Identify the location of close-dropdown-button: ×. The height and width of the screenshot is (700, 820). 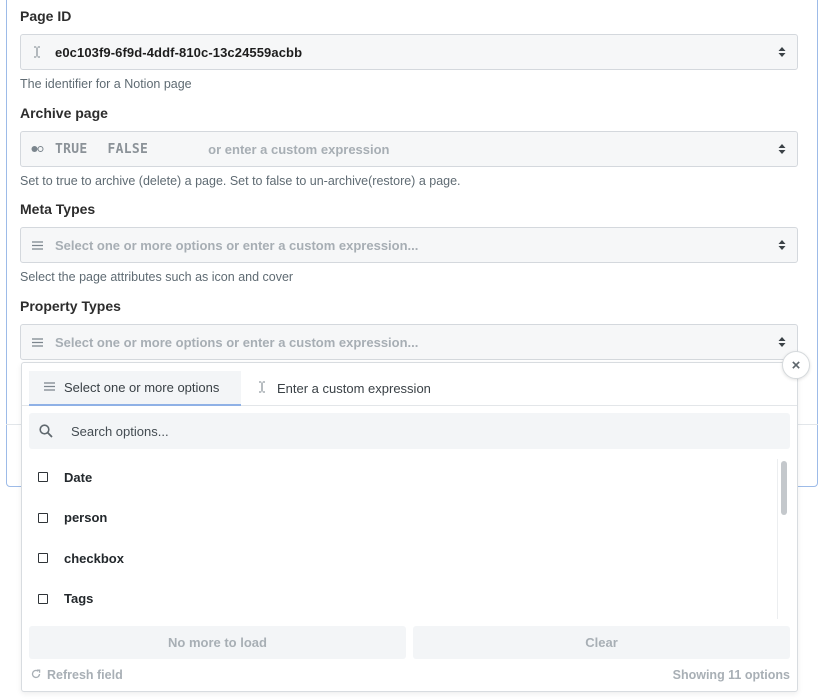
(796, 365).